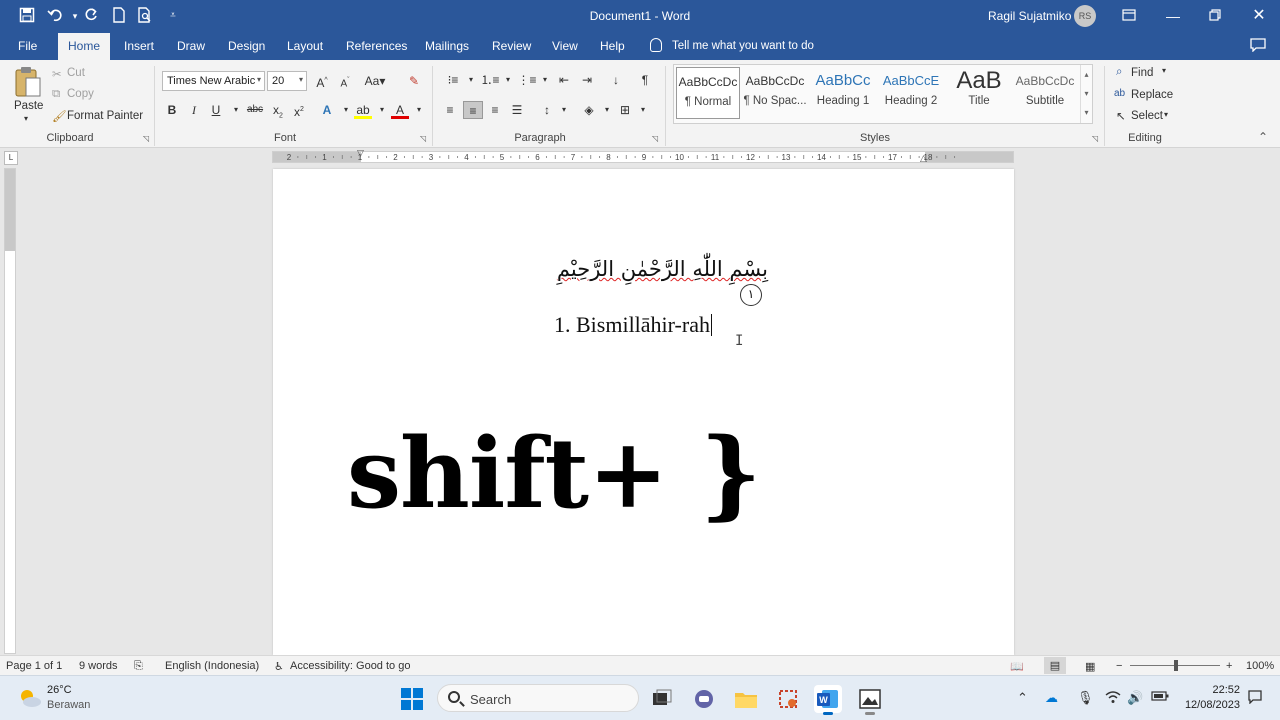 Image resolution: width=1280 pixels, height=720 pixels. Describe the element at coordinates (1017, 666) in the screenshot. I see `read-mode-icon: 📖` at that location.